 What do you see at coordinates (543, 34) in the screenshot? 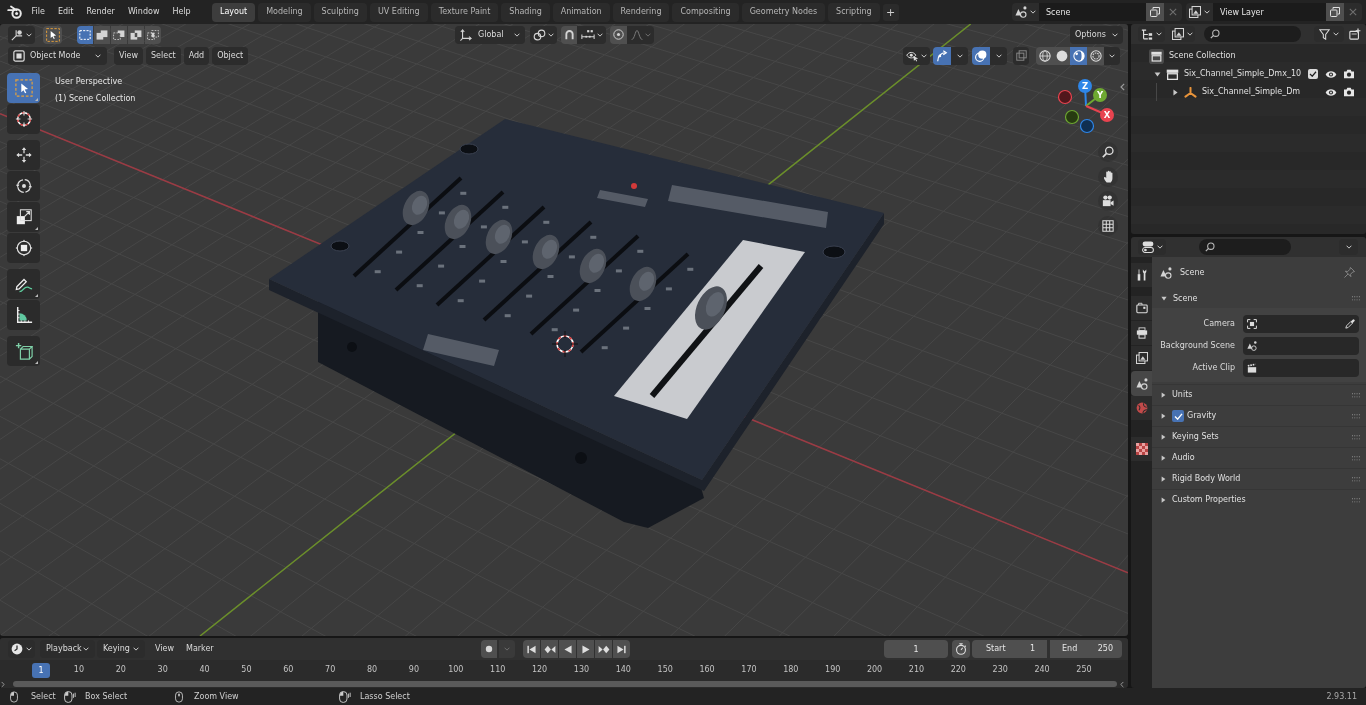
I see `pivot-point-dropdown` at bounding box center [543, 34].